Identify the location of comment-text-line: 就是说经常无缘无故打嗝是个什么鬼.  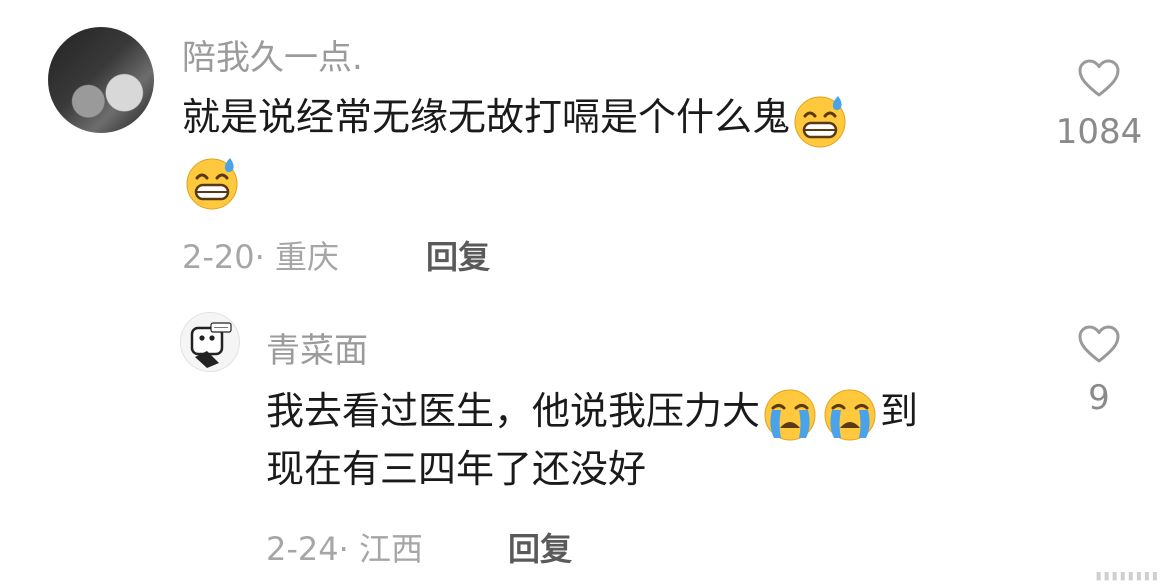
(486, 117).